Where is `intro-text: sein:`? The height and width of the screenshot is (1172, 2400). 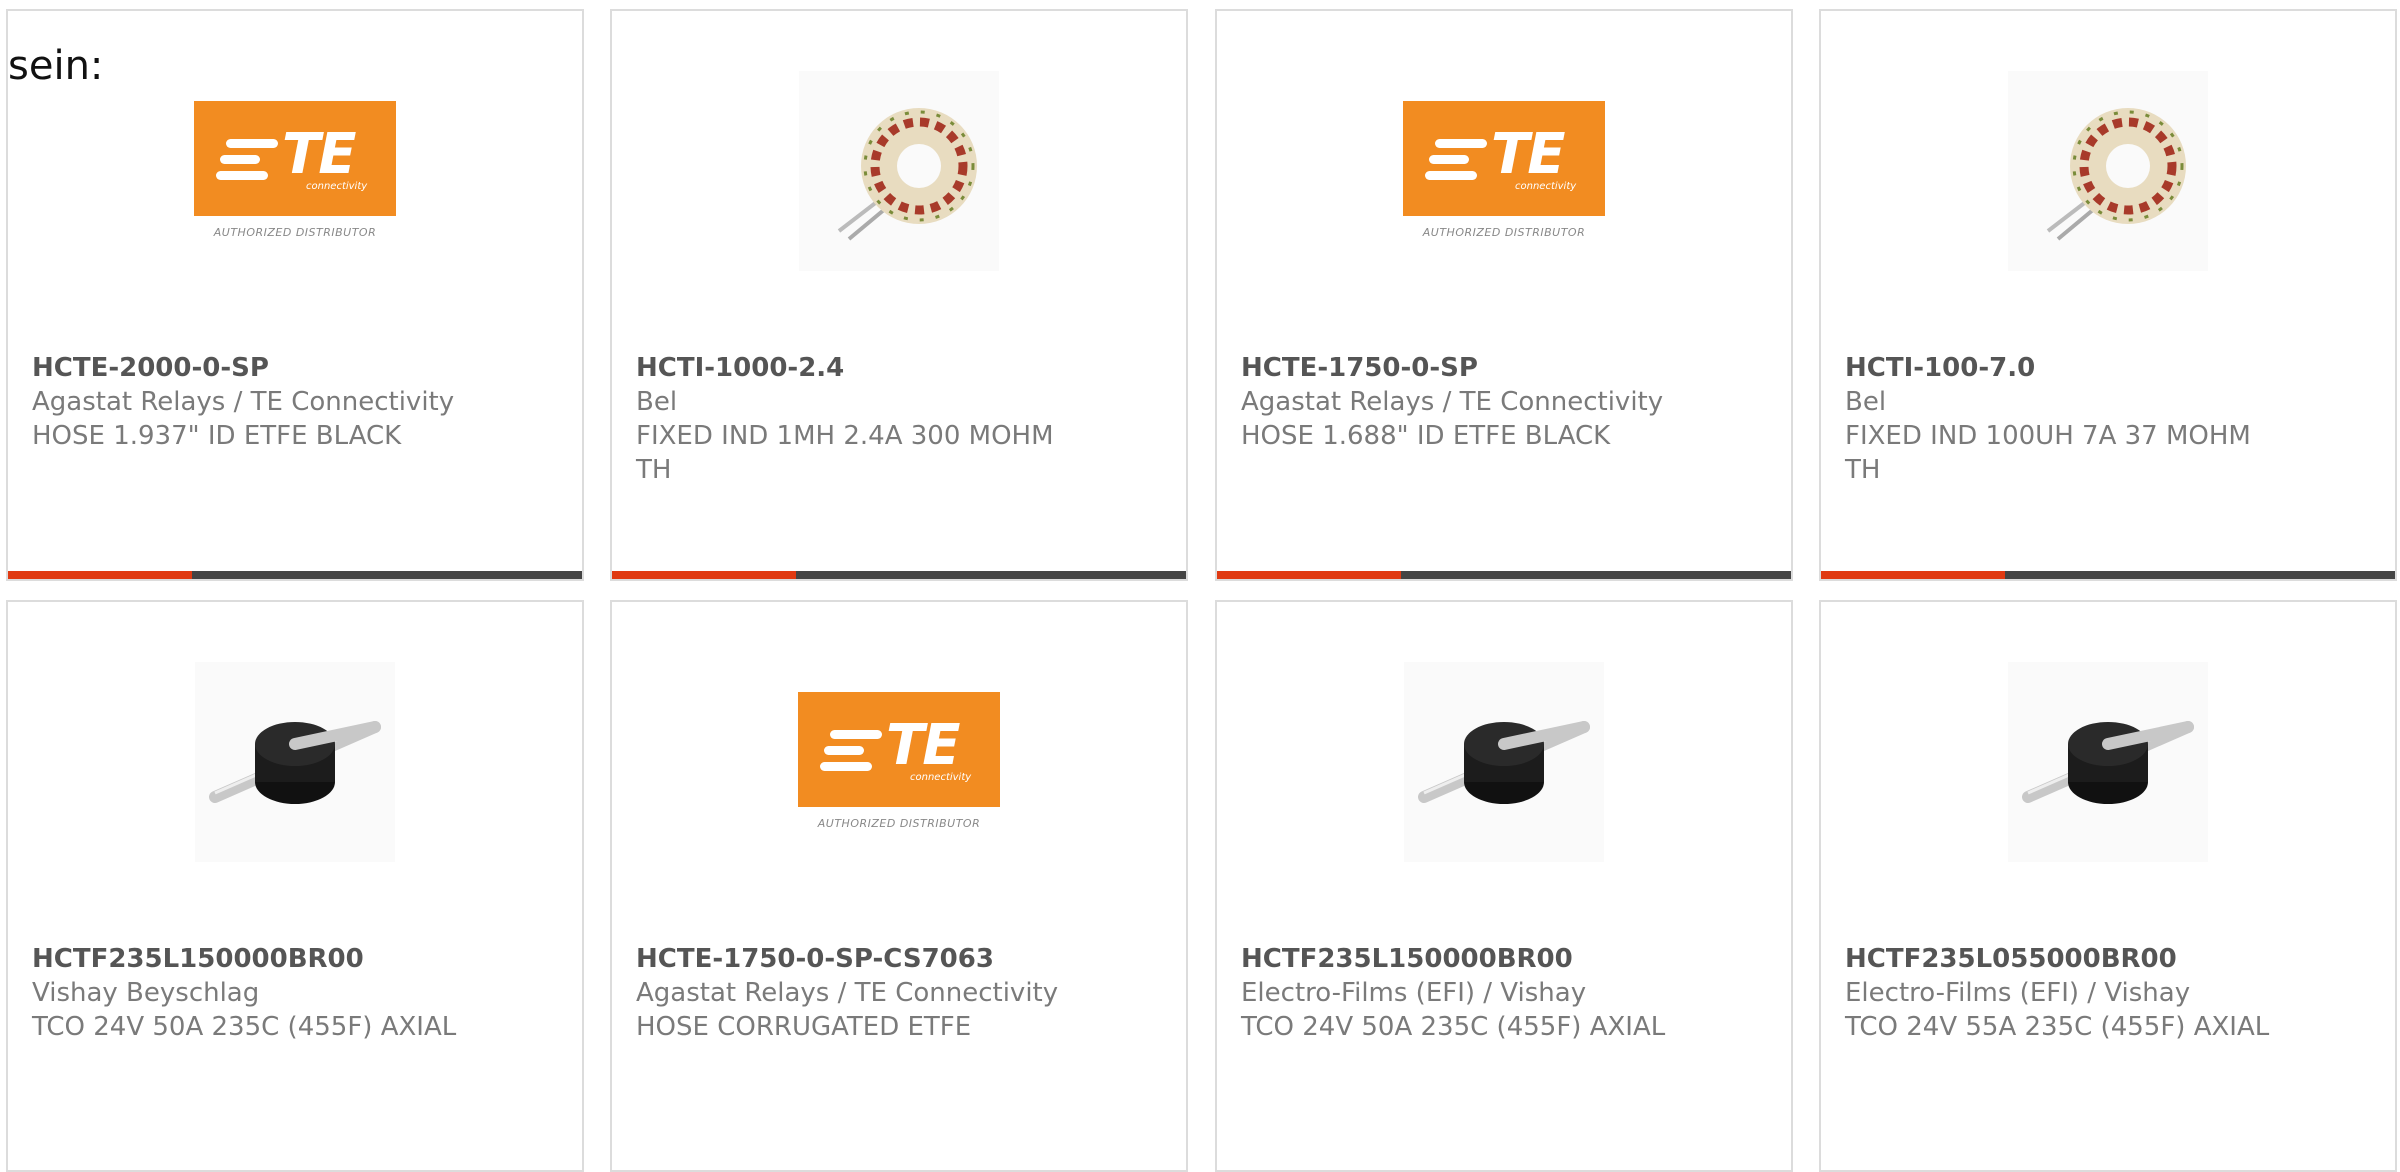 intro-text: sein: is located at coordinates (56, 66).